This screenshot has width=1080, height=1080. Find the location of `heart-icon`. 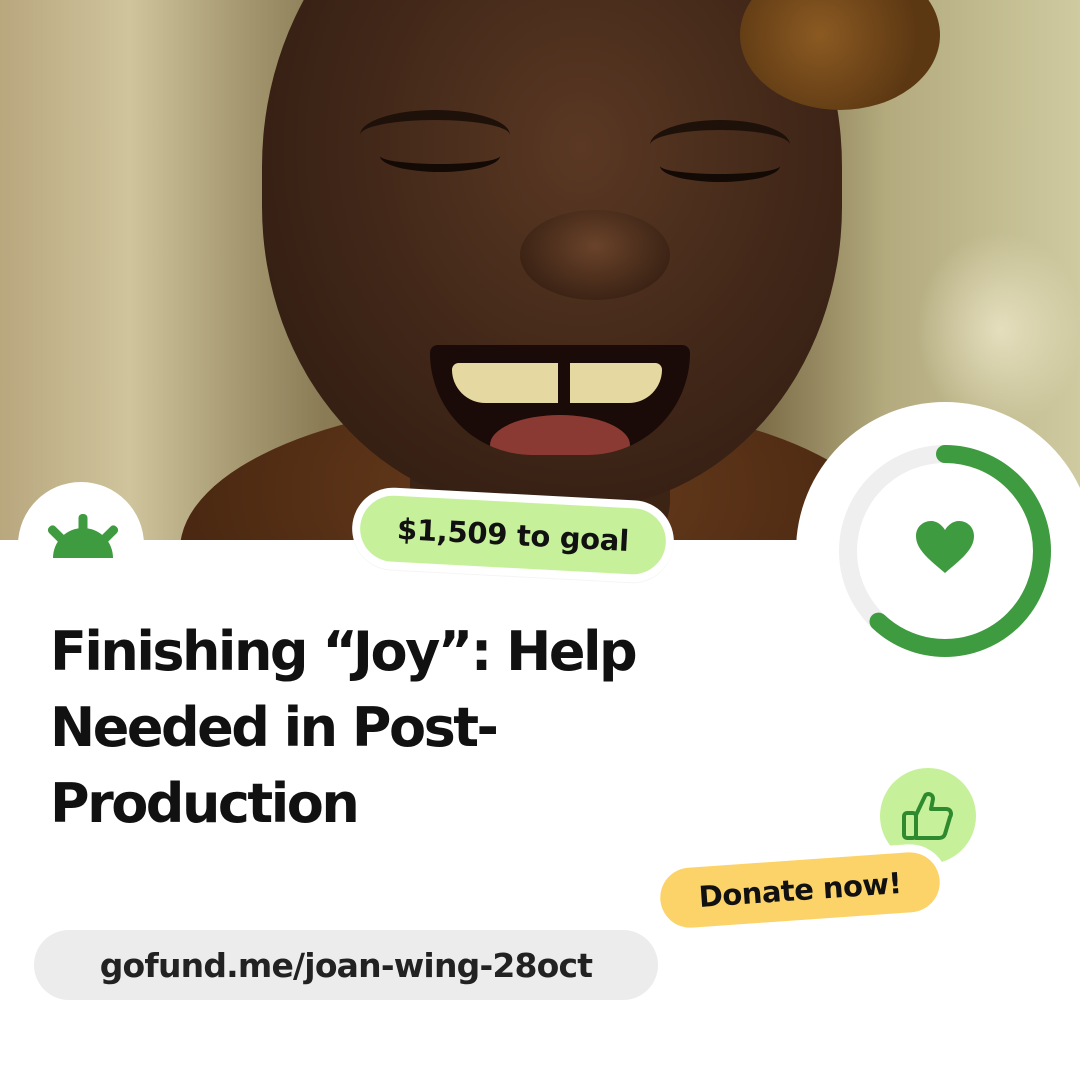

heart-icon is located at coordinates (945, 547).